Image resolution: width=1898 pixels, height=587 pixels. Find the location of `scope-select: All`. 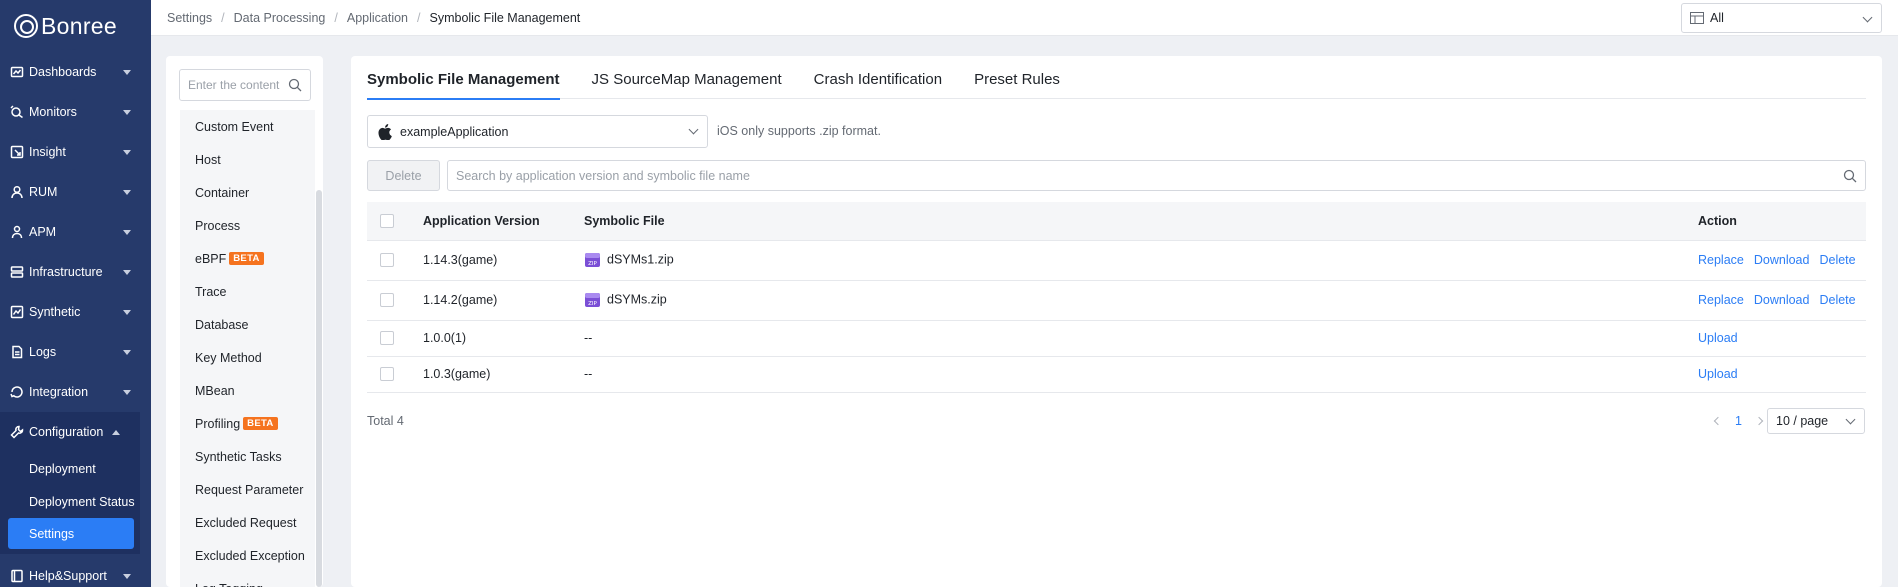

scope-select: All is located at coordinates (1781, 18).